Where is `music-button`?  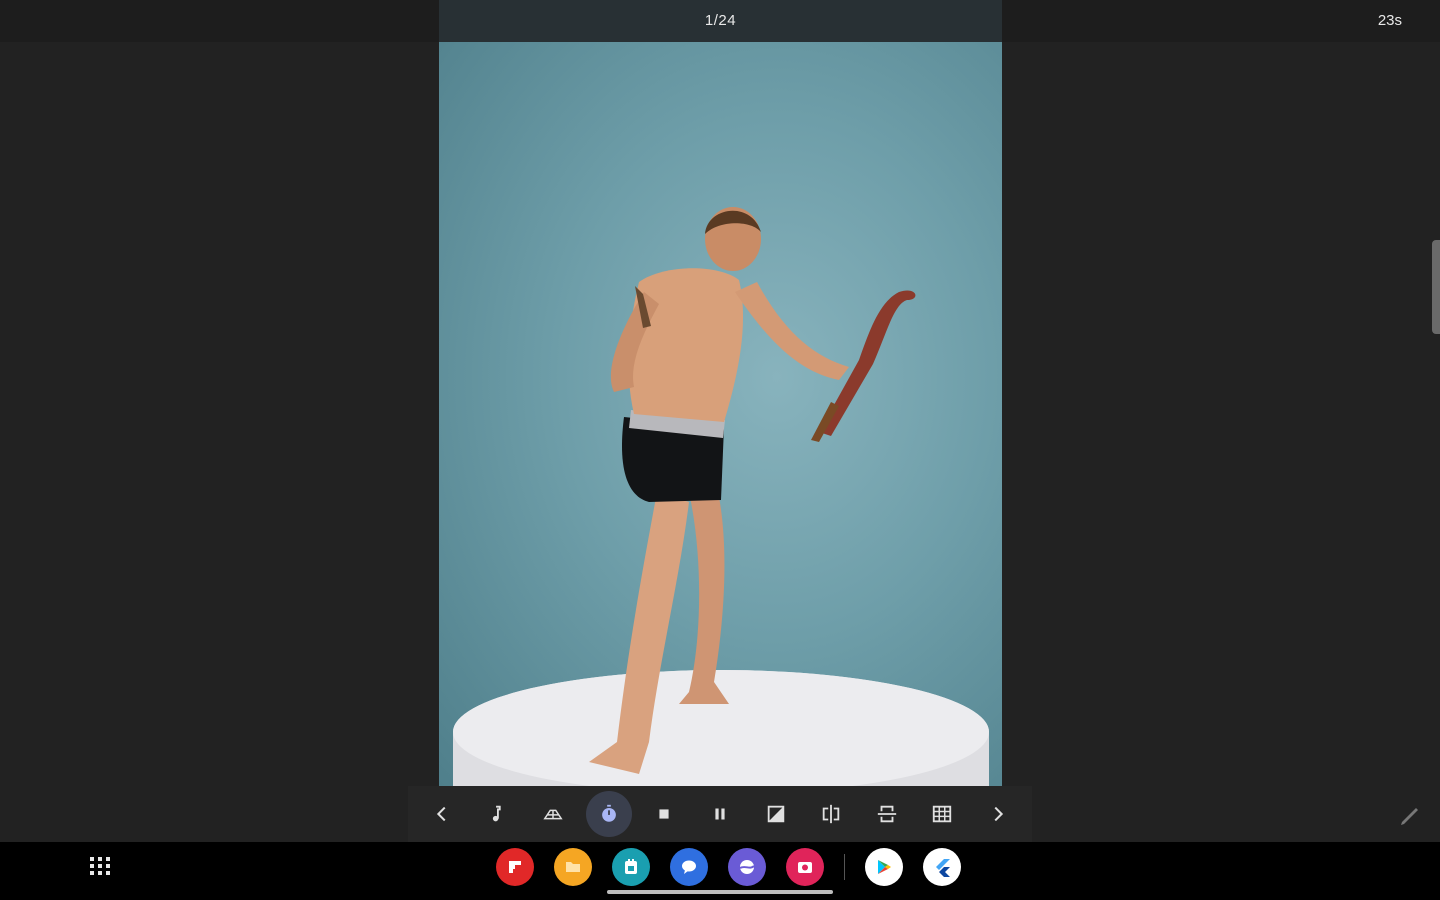
music-button is located at coordinates (497, 814).